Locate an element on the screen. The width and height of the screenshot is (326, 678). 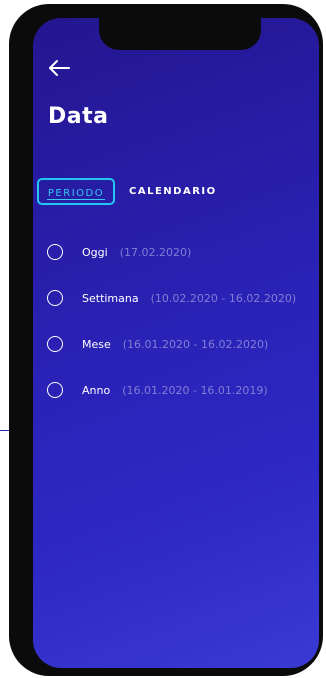
option-label: Mese is located at coordinates (96, 344).